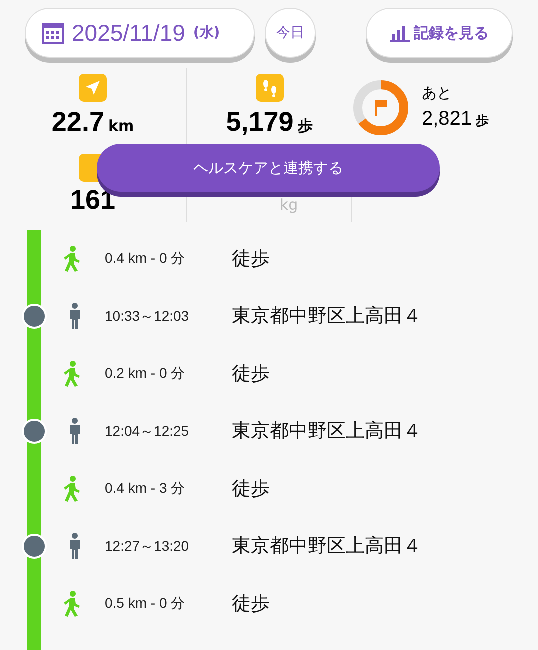 The image size is (538, 650). What do you see at coordinates (121, 126) in the screenshot?
I see `distance-unit: km` at bounding box center [121, 126].